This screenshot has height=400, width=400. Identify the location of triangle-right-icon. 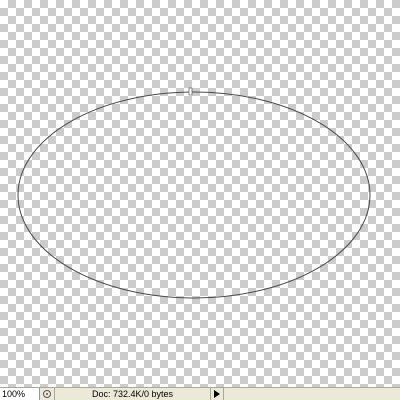
(217, 394).